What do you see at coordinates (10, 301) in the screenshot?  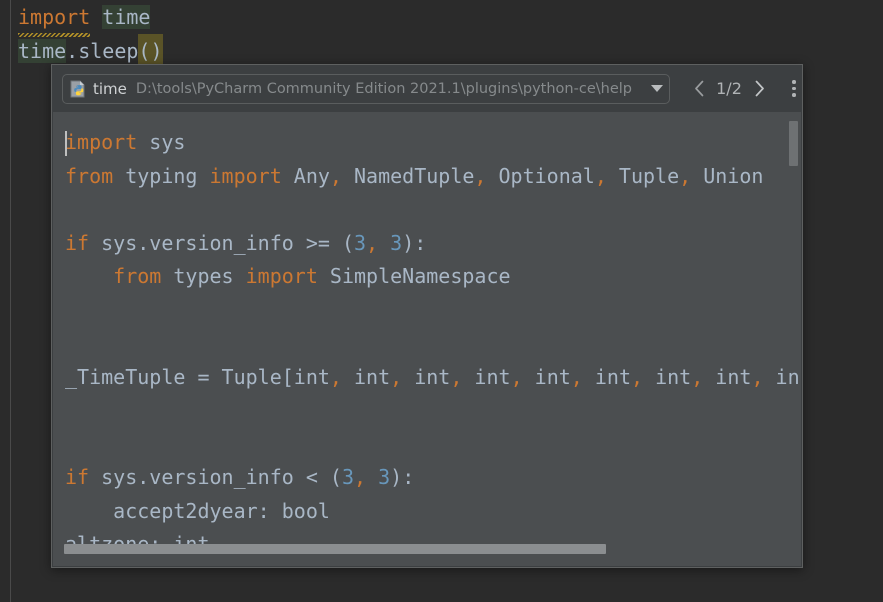 I see `gutter-separator` at bounding box center [10, 301].